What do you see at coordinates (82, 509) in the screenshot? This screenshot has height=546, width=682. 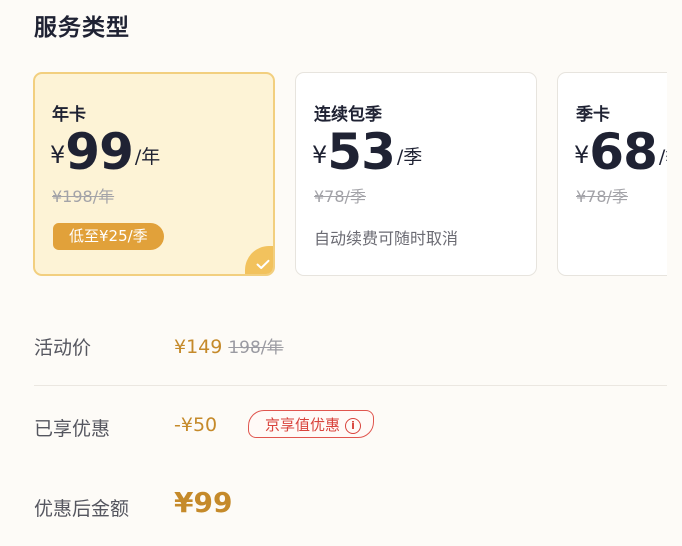 I see `final-amount-label: 优惠后金额` at bounding box center [82, 509].